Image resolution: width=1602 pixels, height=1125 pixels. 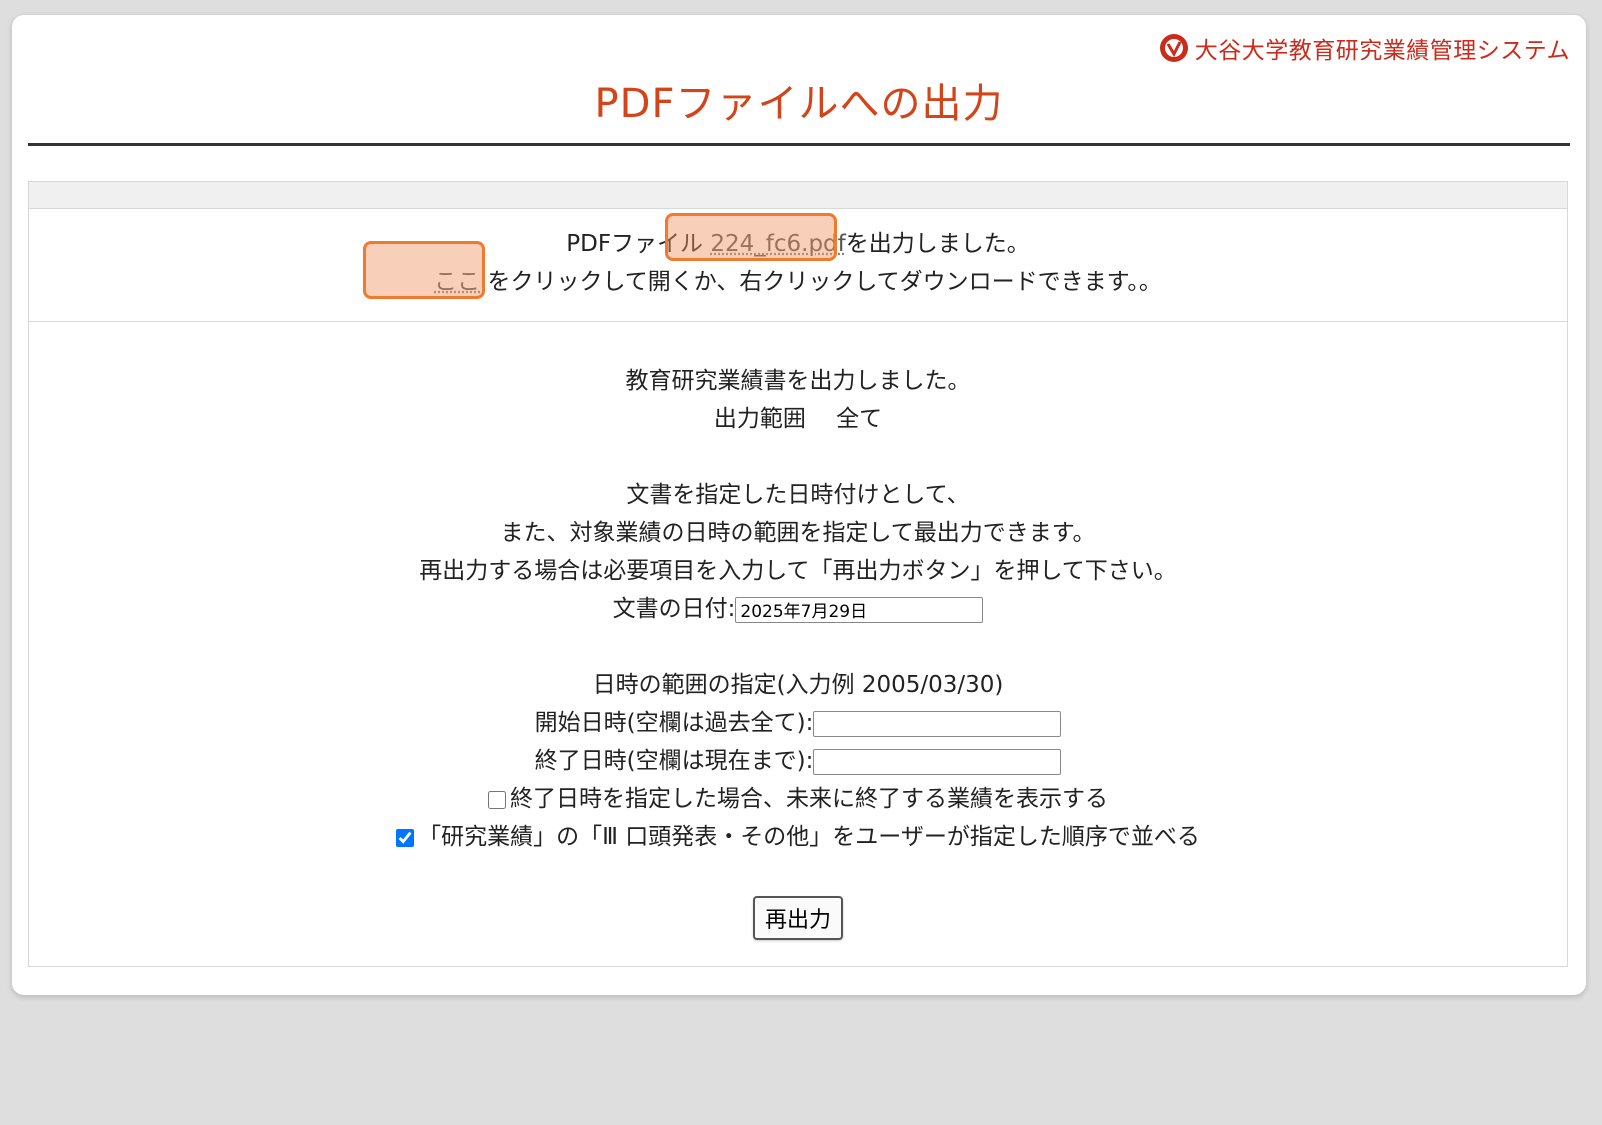 What do you see at coordinates (1382, 51) in the screenshot?
I see `brand-name: 大谷大学教育研究業績管理システム` at bounding box center [1382, 51].